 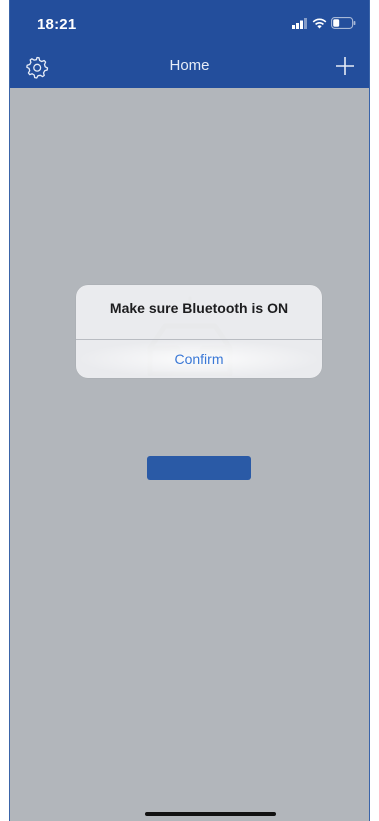 What do you see at coordinates (319, 23) in the screenshot?
I see `wifi-icon` at bounding box center [319, 23].